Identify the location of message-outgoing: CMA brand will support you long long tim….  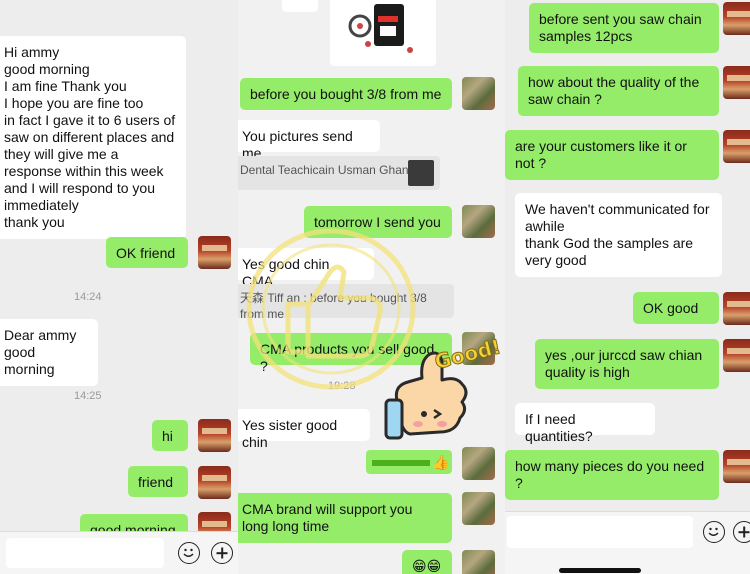
(345, 518).